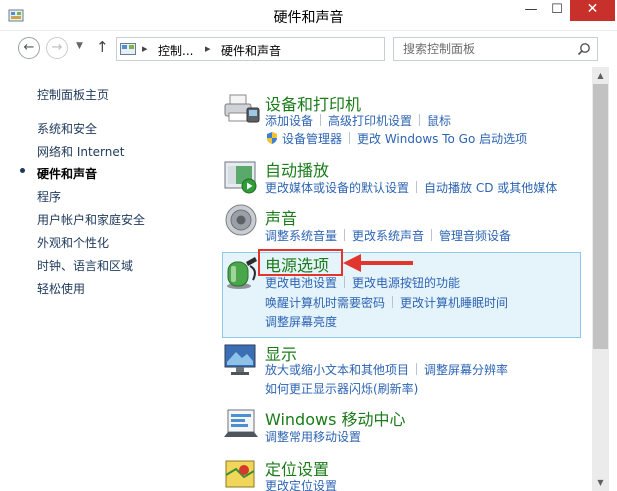  I want to click on require-password-on-wake-link: 唤醒计算机时需要密码, so click(325, 303).